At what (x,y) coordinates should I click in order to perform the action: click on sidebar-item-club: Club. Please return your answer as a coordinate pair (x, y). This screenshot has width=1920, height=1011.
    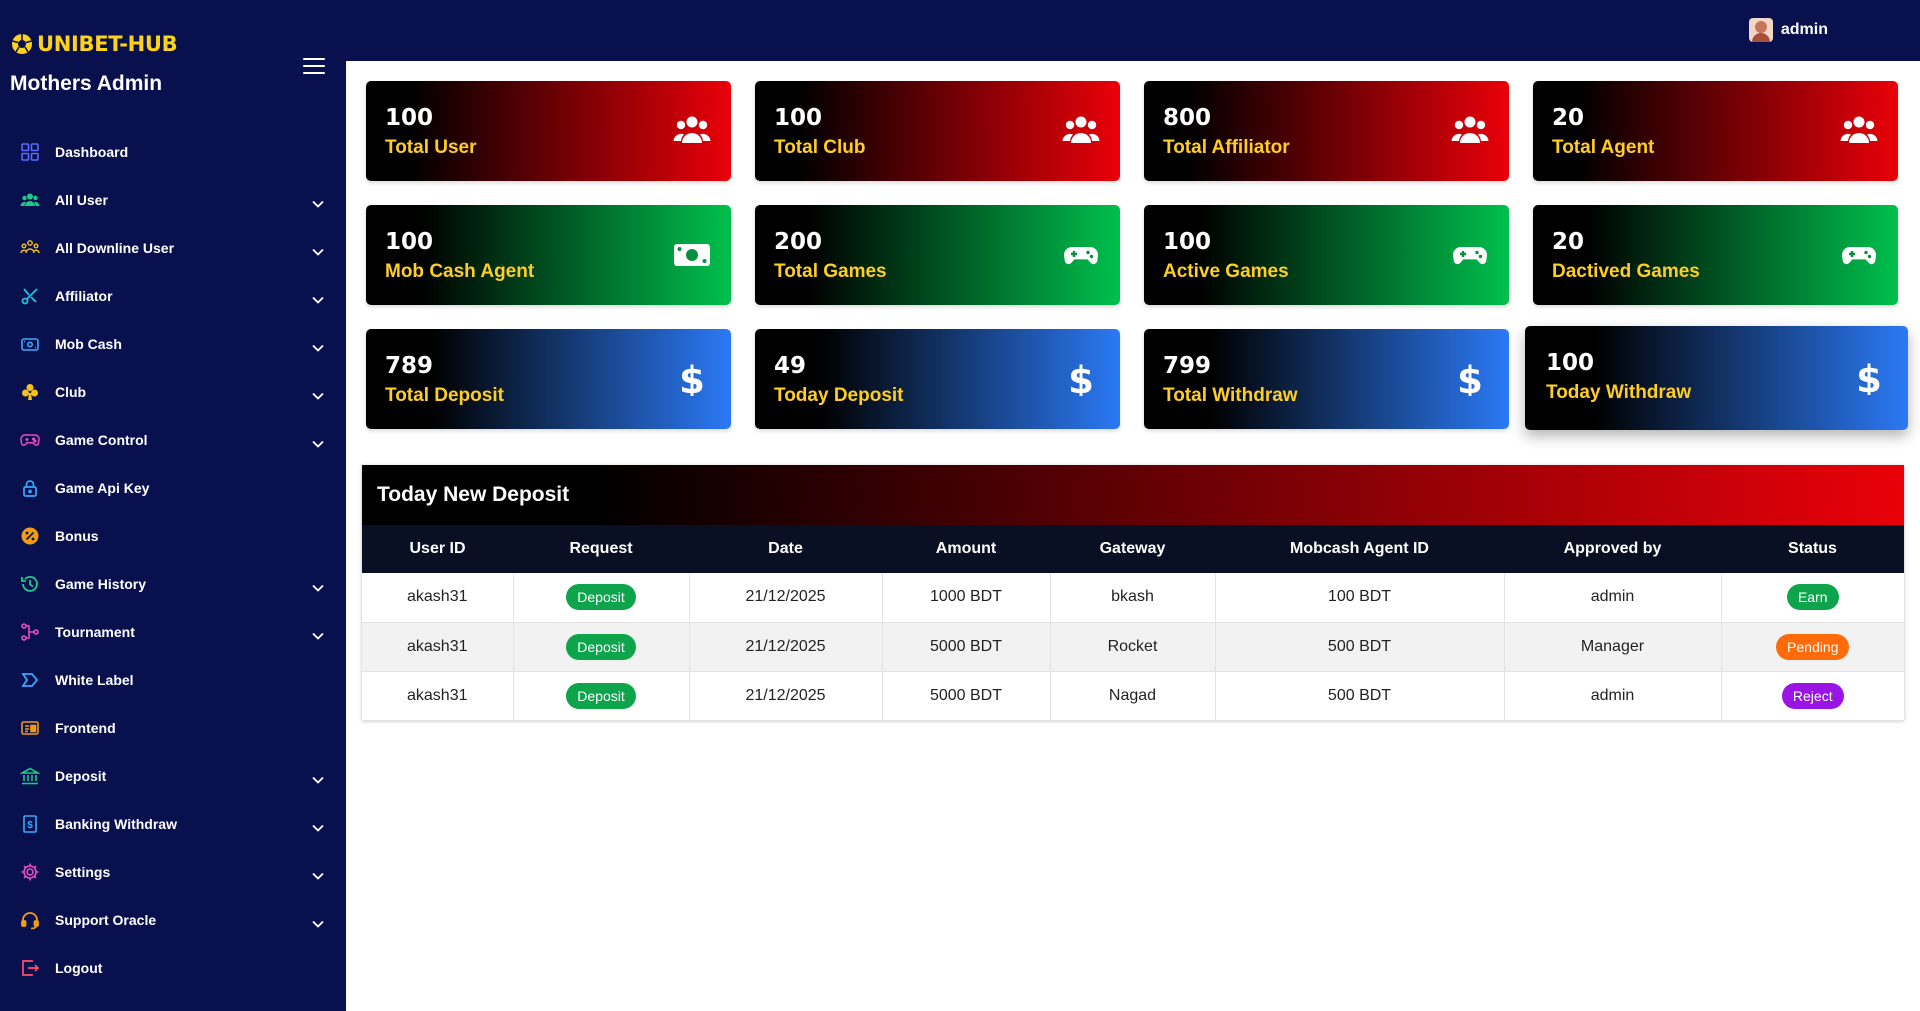
    Looking at the image, I should click on (173, 392).